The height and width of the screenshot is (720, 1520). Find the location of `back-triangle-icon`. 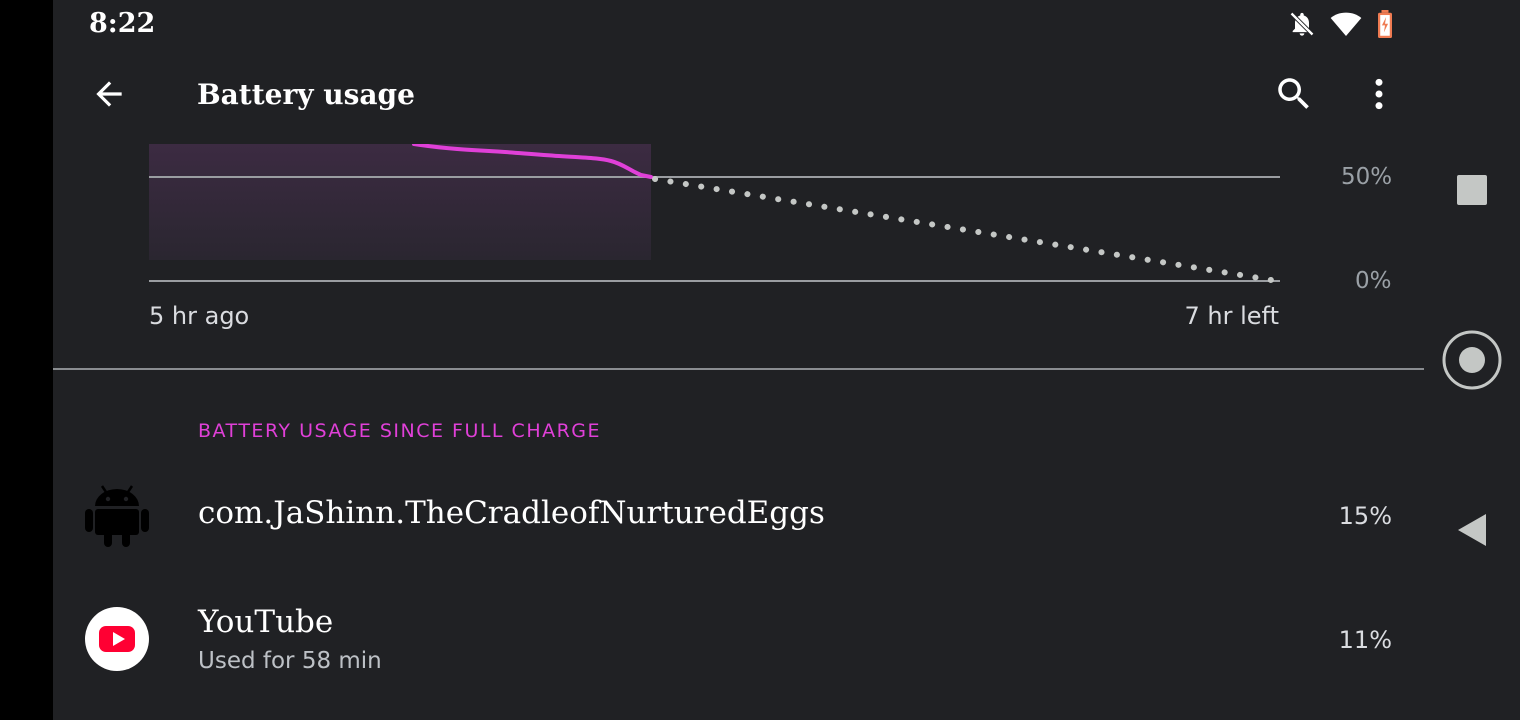

back-triangle-icon is located at coordinates (1472, 530).